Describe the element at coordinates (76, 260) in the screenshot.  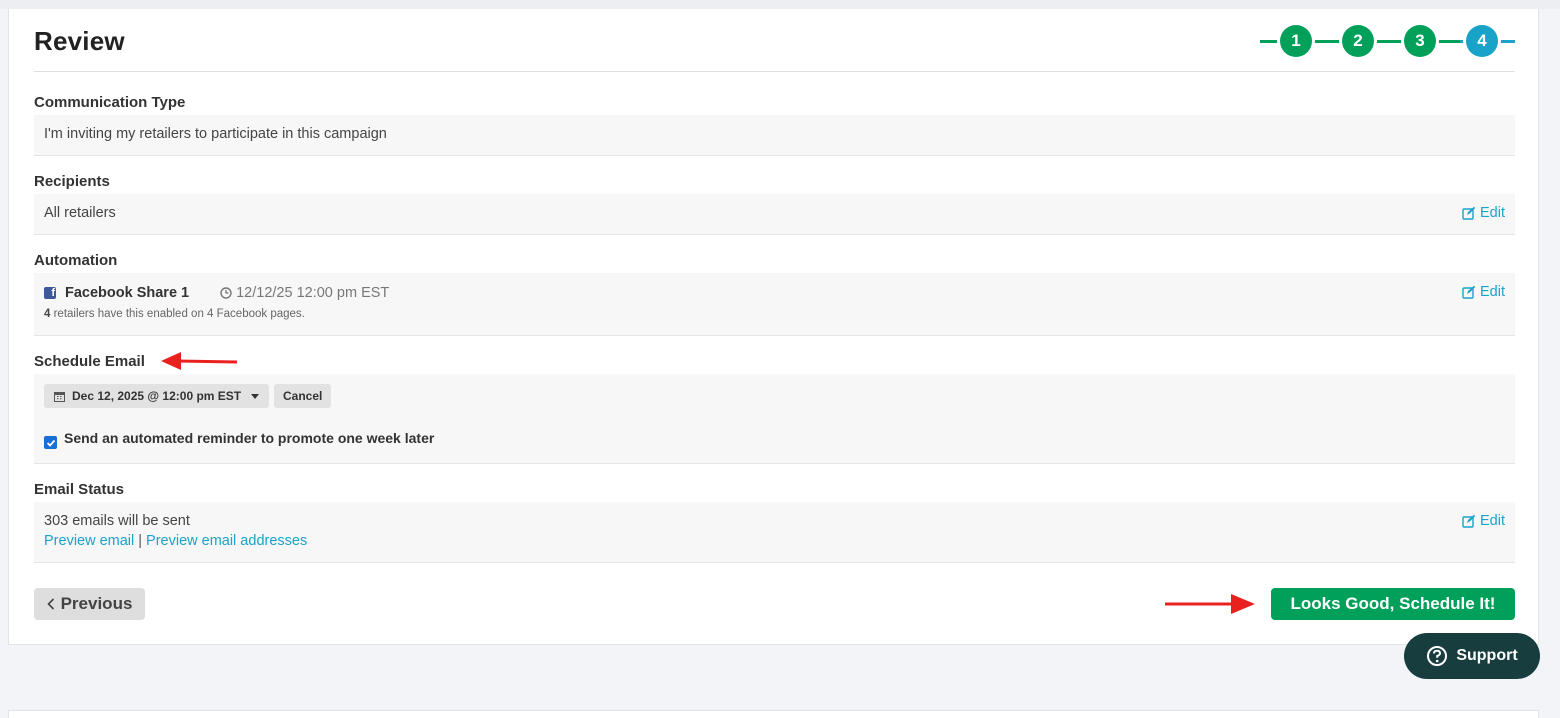
I see `automation-label: Automation` at that location.